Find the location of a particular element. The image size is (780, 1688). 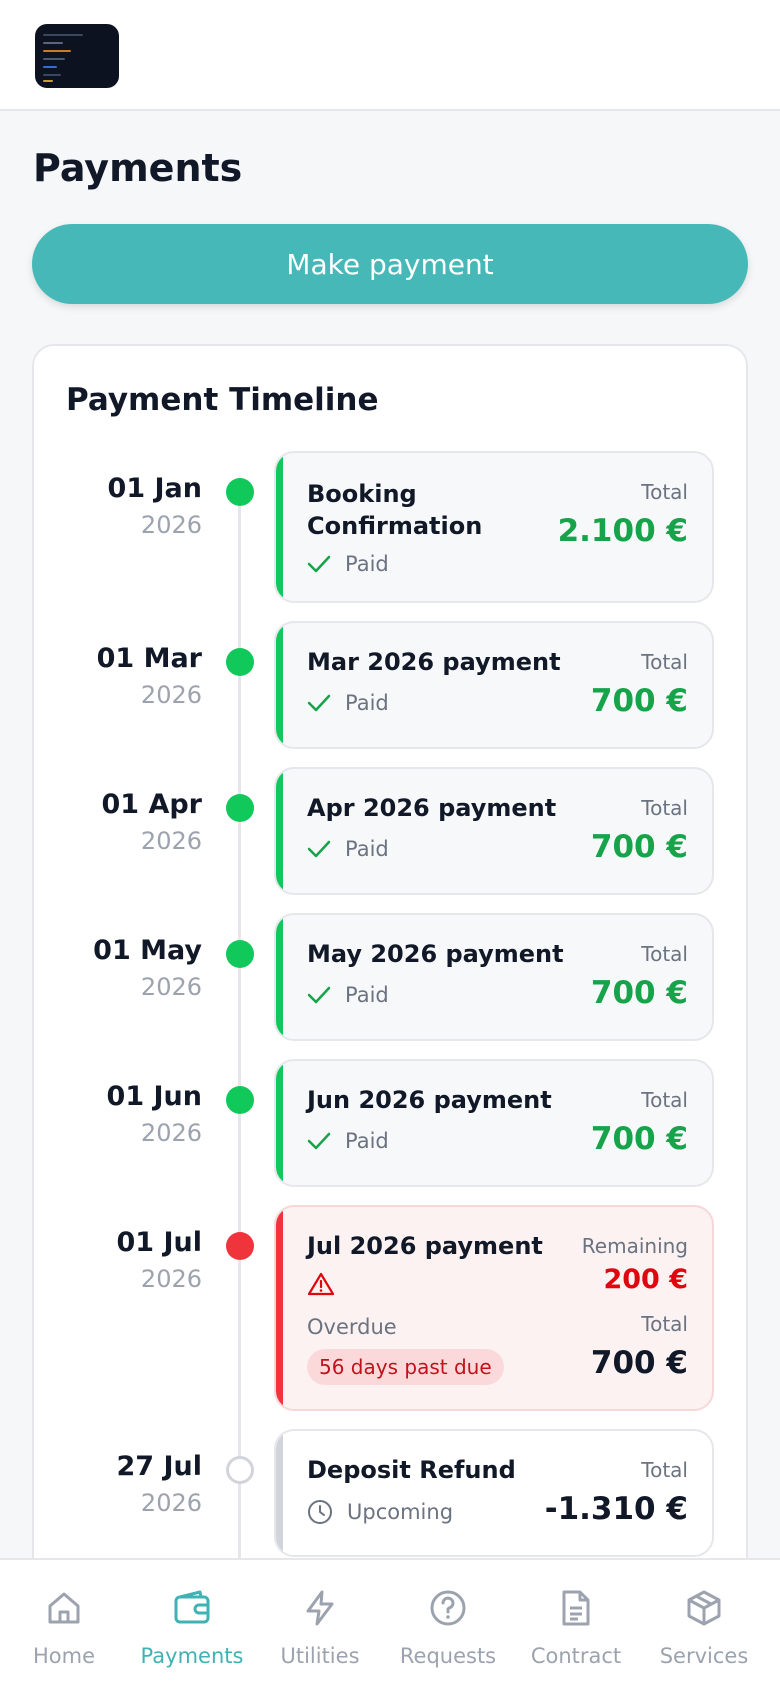

status-dot-upcoming is located at coordinates (240, 1470).